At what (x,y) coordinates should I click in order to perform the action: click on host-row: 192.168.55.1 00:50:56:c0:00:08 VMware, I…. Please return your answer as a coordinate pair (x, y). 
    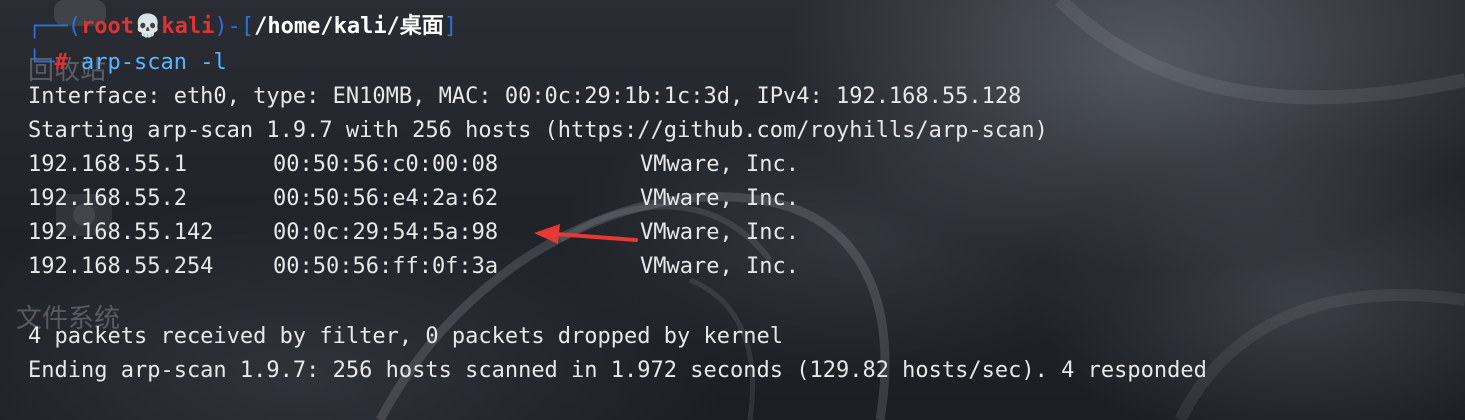
    Looking at the image, I should click on (528, 165).